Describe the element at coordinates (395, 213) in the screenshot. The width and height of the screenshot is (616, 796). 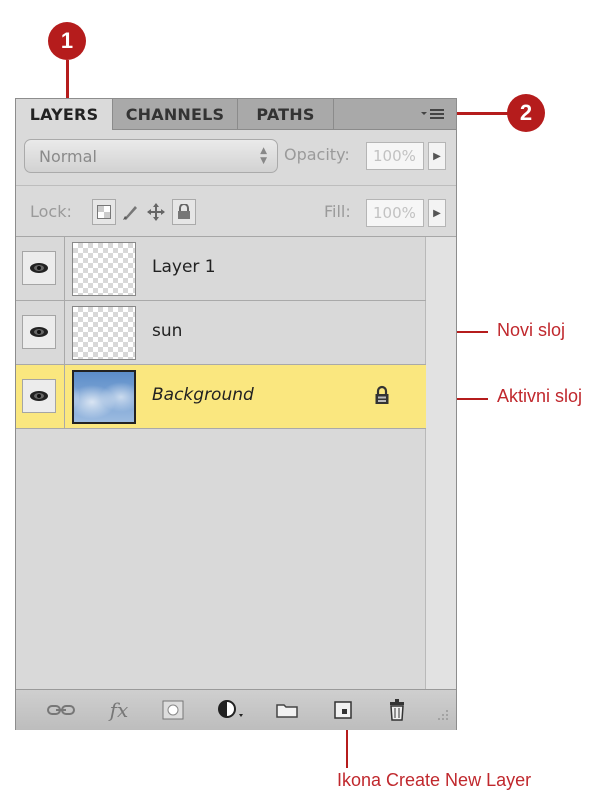
I see `fill-field: 100%` at that location.